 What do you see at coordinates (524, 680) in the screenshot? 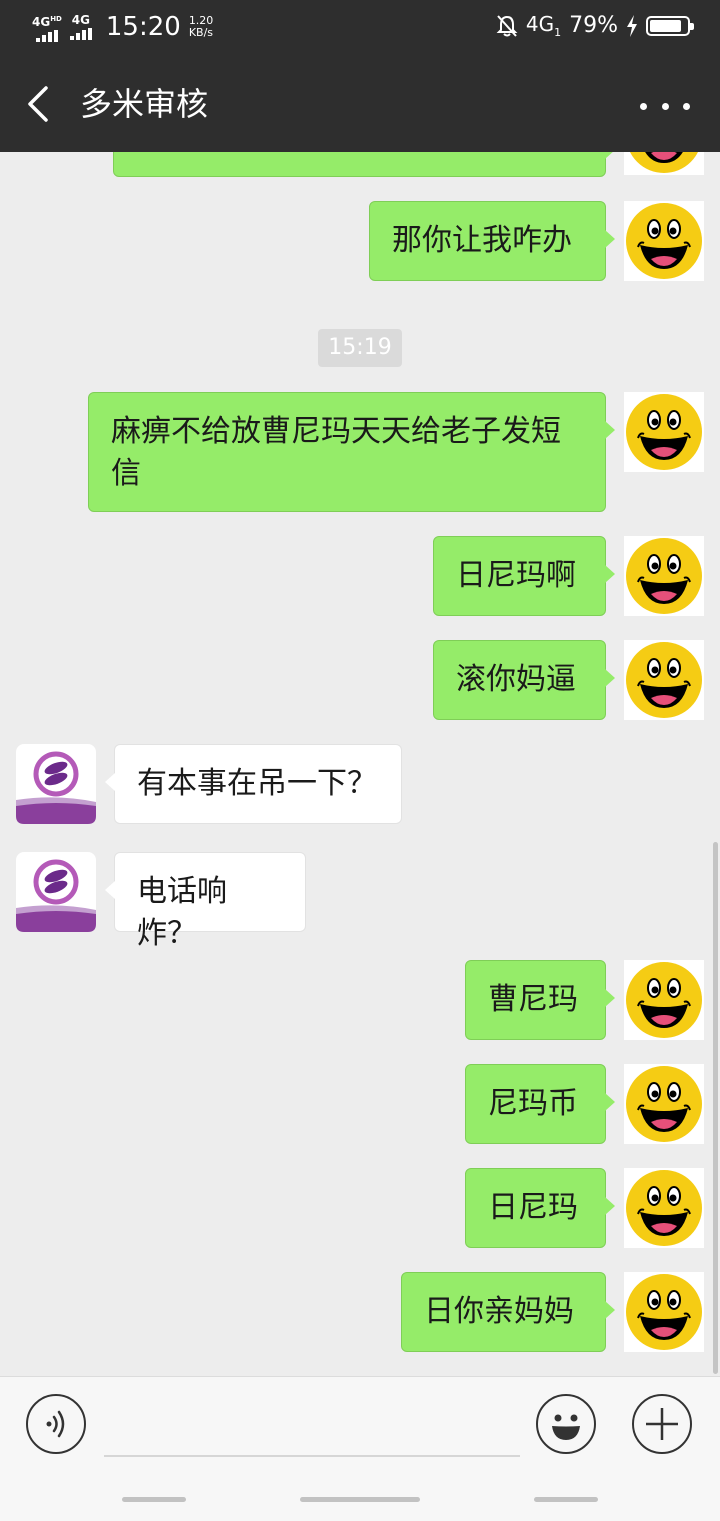
I see `message-bubble: 滚你妈逼` at bounding box center [524, 680].